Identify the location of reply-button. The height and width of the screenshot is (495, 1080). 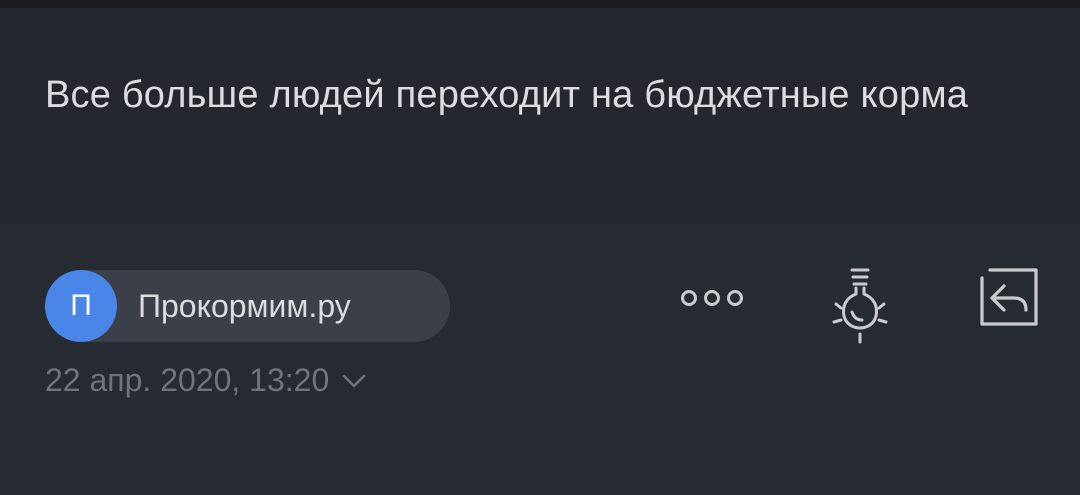
(1009, 297).